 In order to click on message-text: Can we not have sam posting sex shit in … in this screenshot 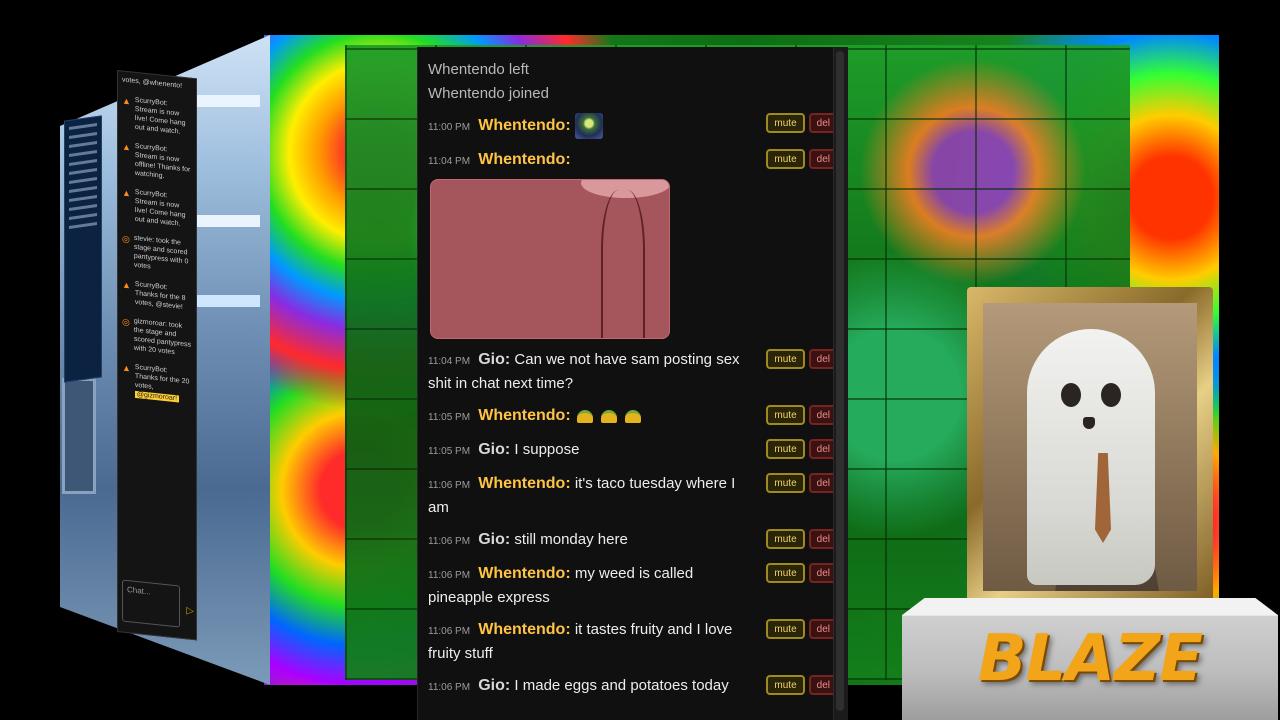, I will do `click(584, 371)`.